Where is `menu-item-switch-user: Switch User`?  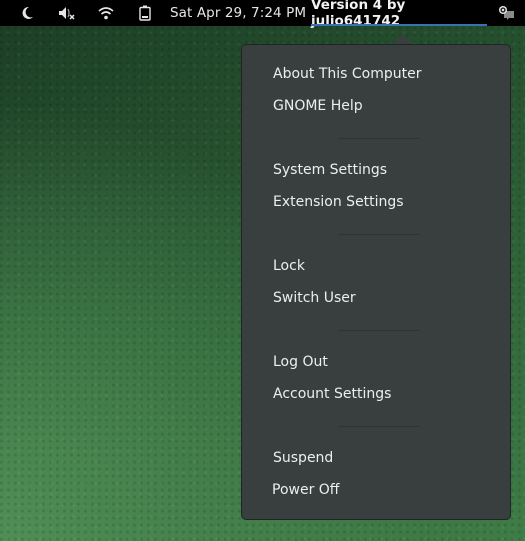
menu-item-switch-user: Switch User is located at coordinates (314, 298).